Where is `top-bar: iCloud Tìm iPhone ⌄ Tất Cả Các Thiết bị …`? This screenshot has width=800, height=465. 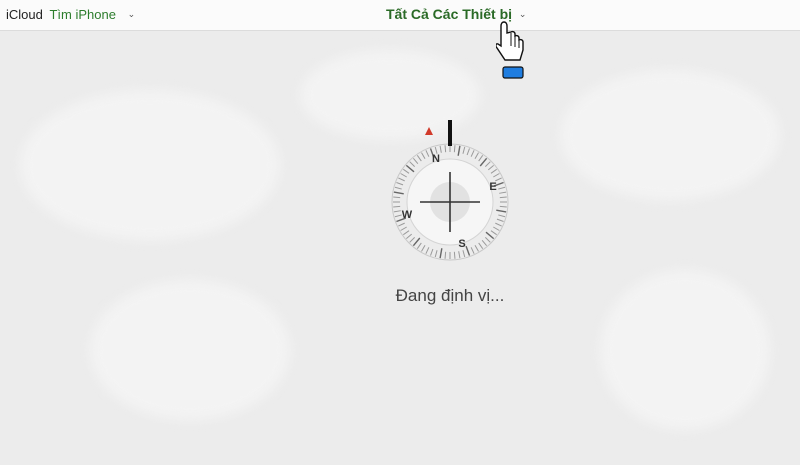 top-bar: iCloud Tìm iPhone ⌄ Tất Cả Các Thiết bị … is located at coordinates (400, 15).